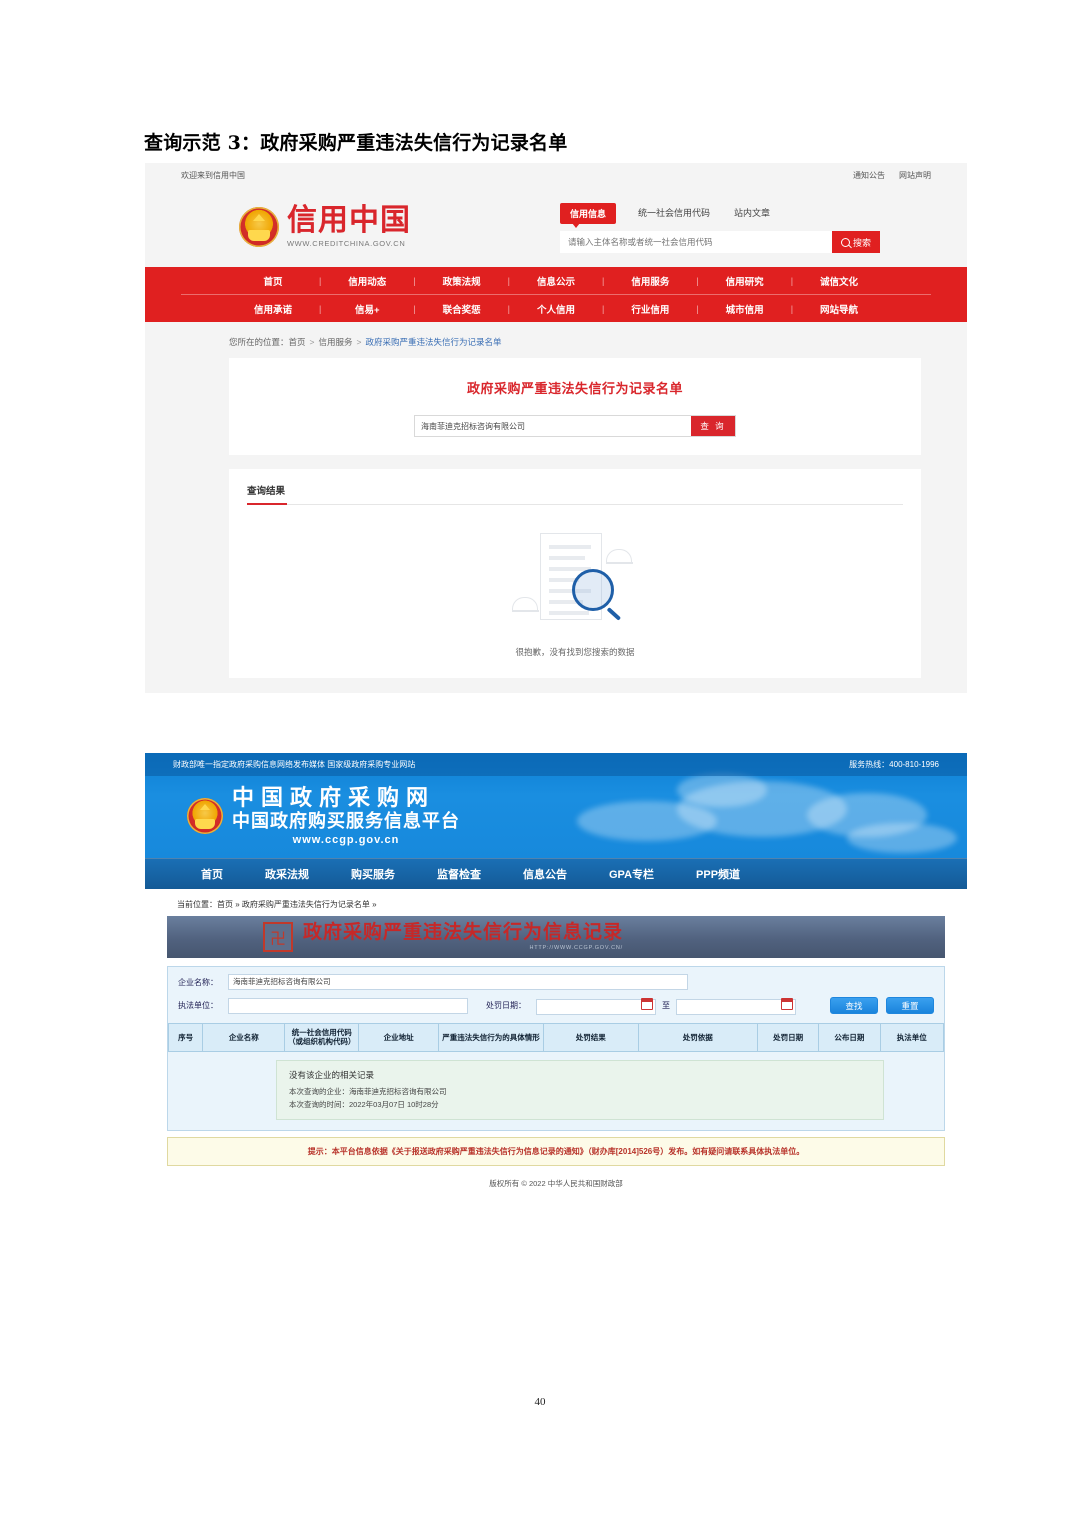 This screenshot has width=1080, height=1527. What do you see at coordinates (259, 227) in the screenshot?
I see `national-emblem-icon` at bounding box center [259, 227].